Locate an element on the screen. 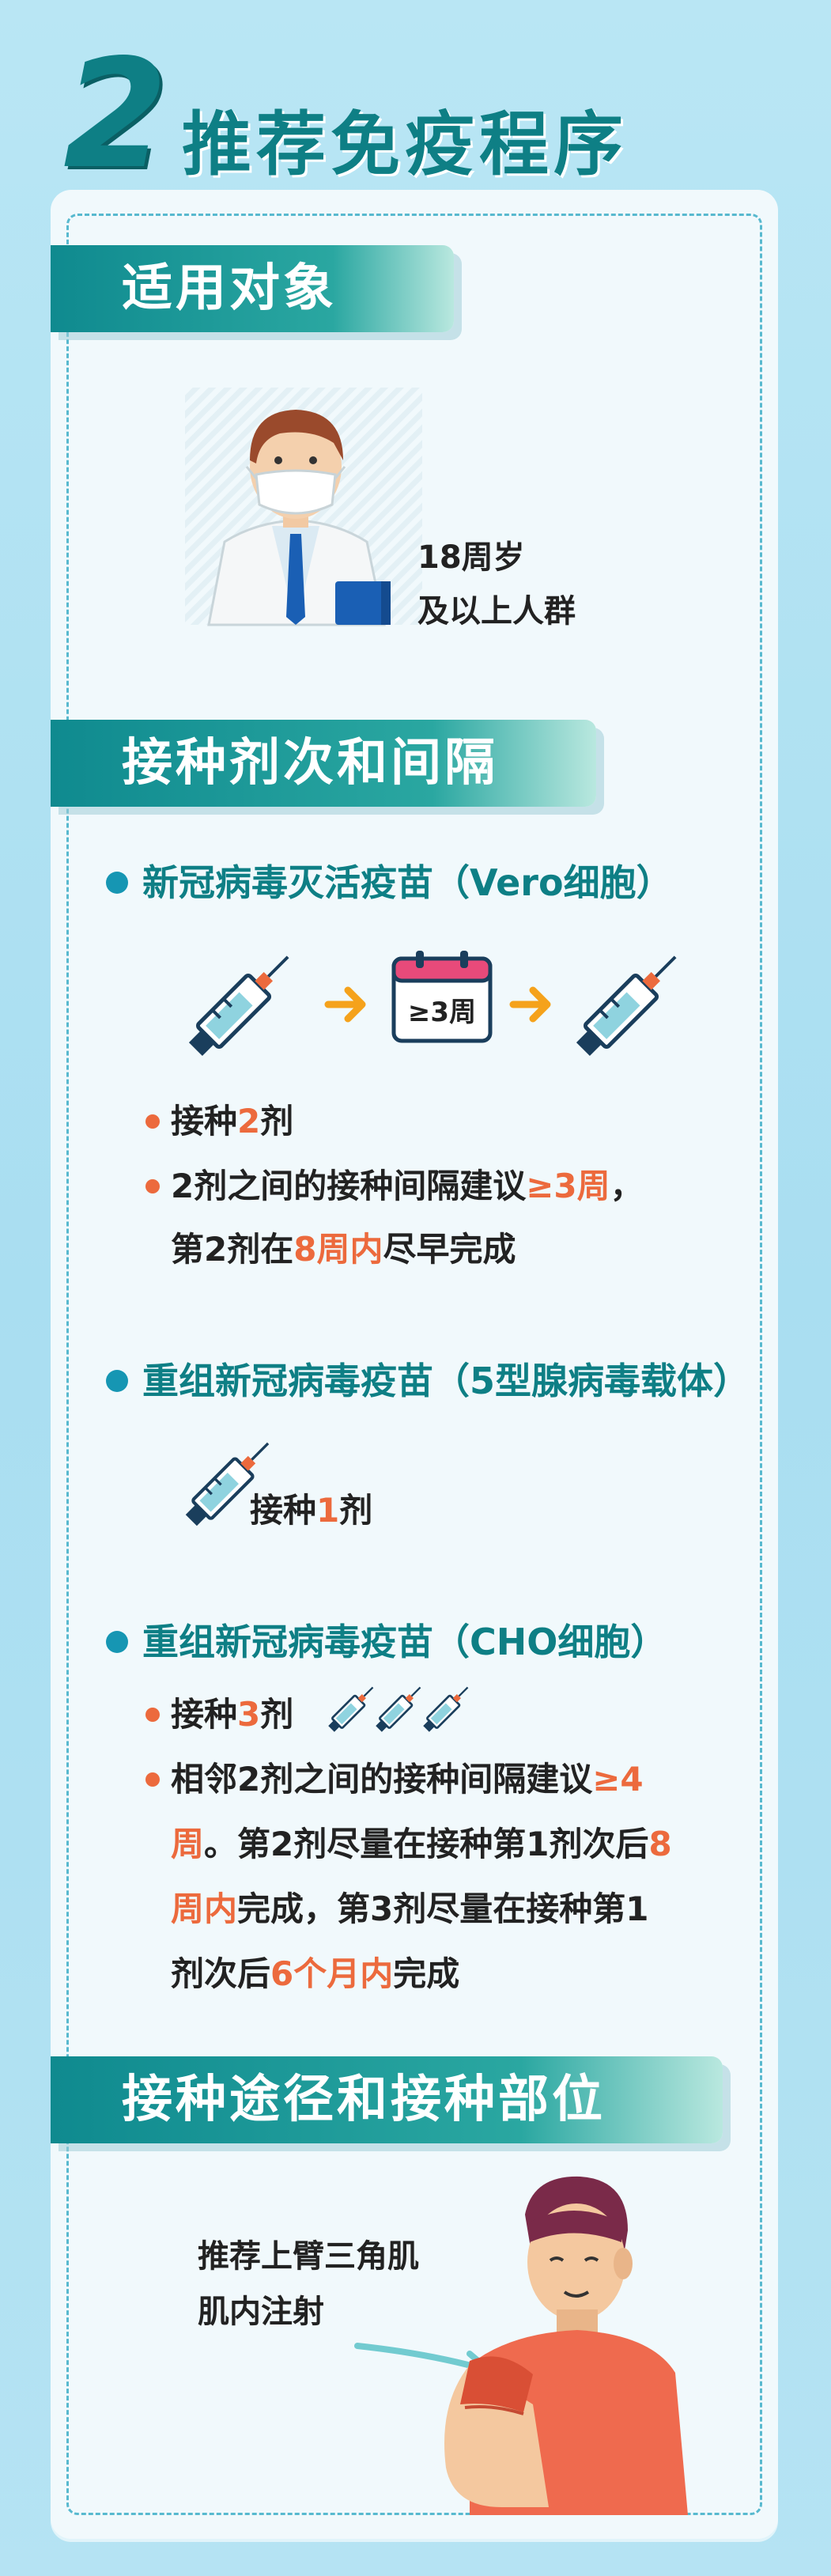  adeno-item: 接种1剂 is located at coordinates (311, 1511).